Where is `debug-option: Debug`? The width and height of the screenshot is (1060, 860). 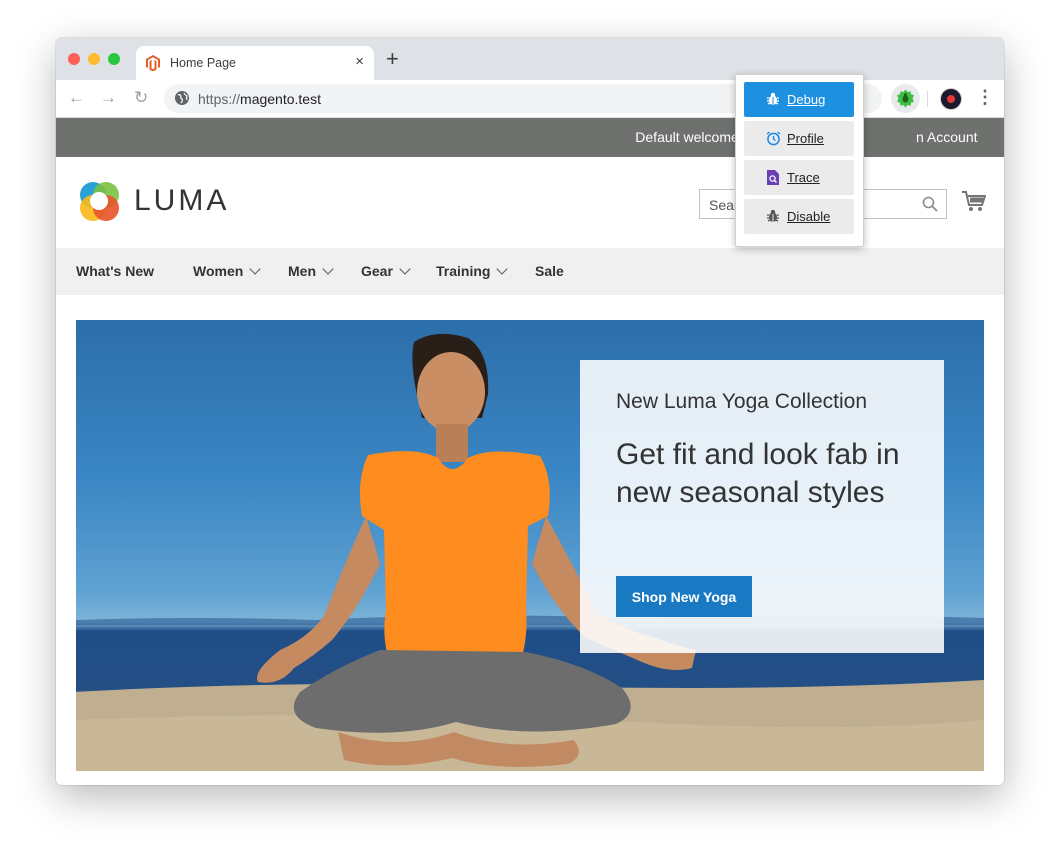
debug-option: Debug is located at coordinates (799, 99).